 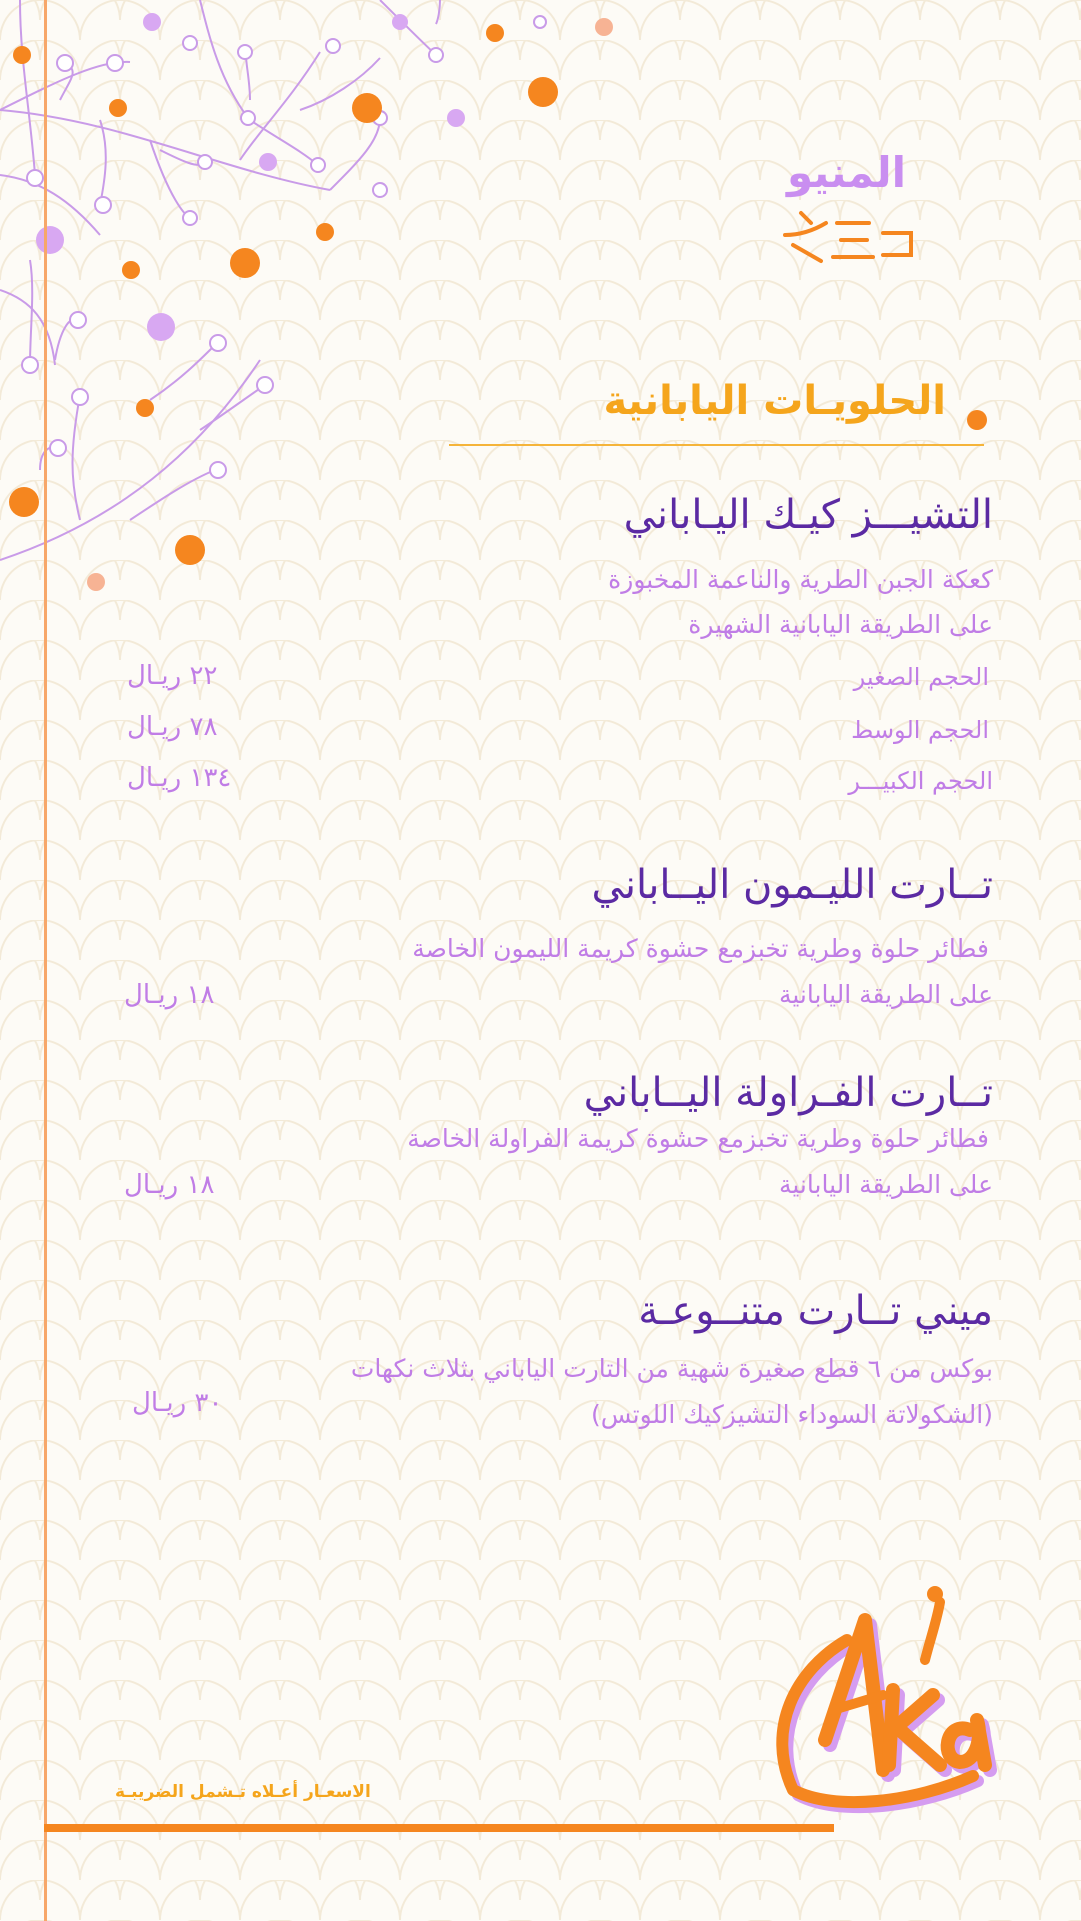 What do you see at coordinates (815, 1311) in the screenshot?
I see `item-name-mini-tart: ميني تــارت متنــوعـة` at bounding box center [815, 1311].